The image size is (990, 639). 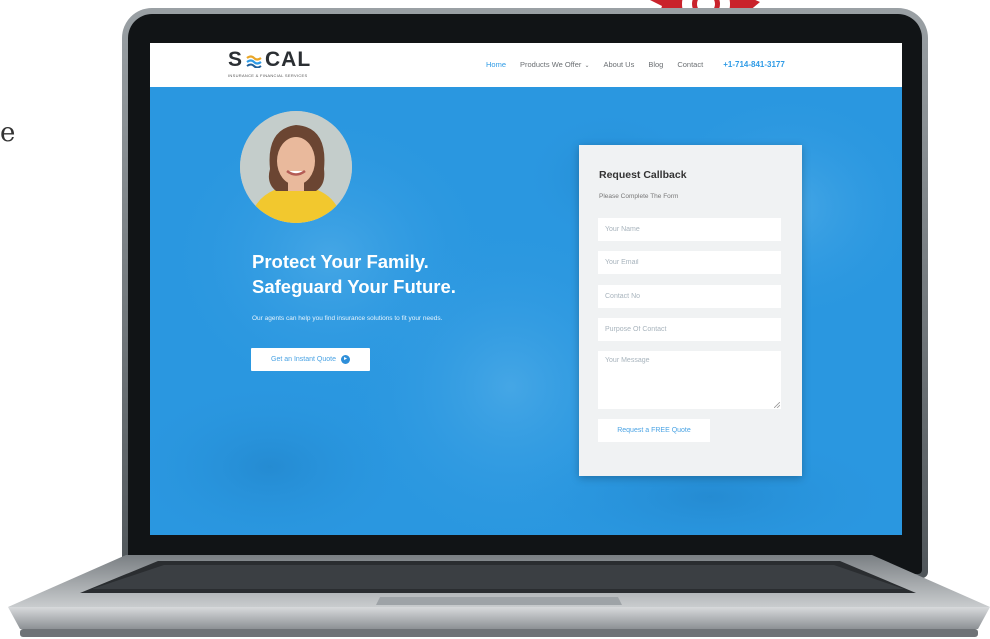 I want to click on agent-avatar, so click(x=296, y=167).